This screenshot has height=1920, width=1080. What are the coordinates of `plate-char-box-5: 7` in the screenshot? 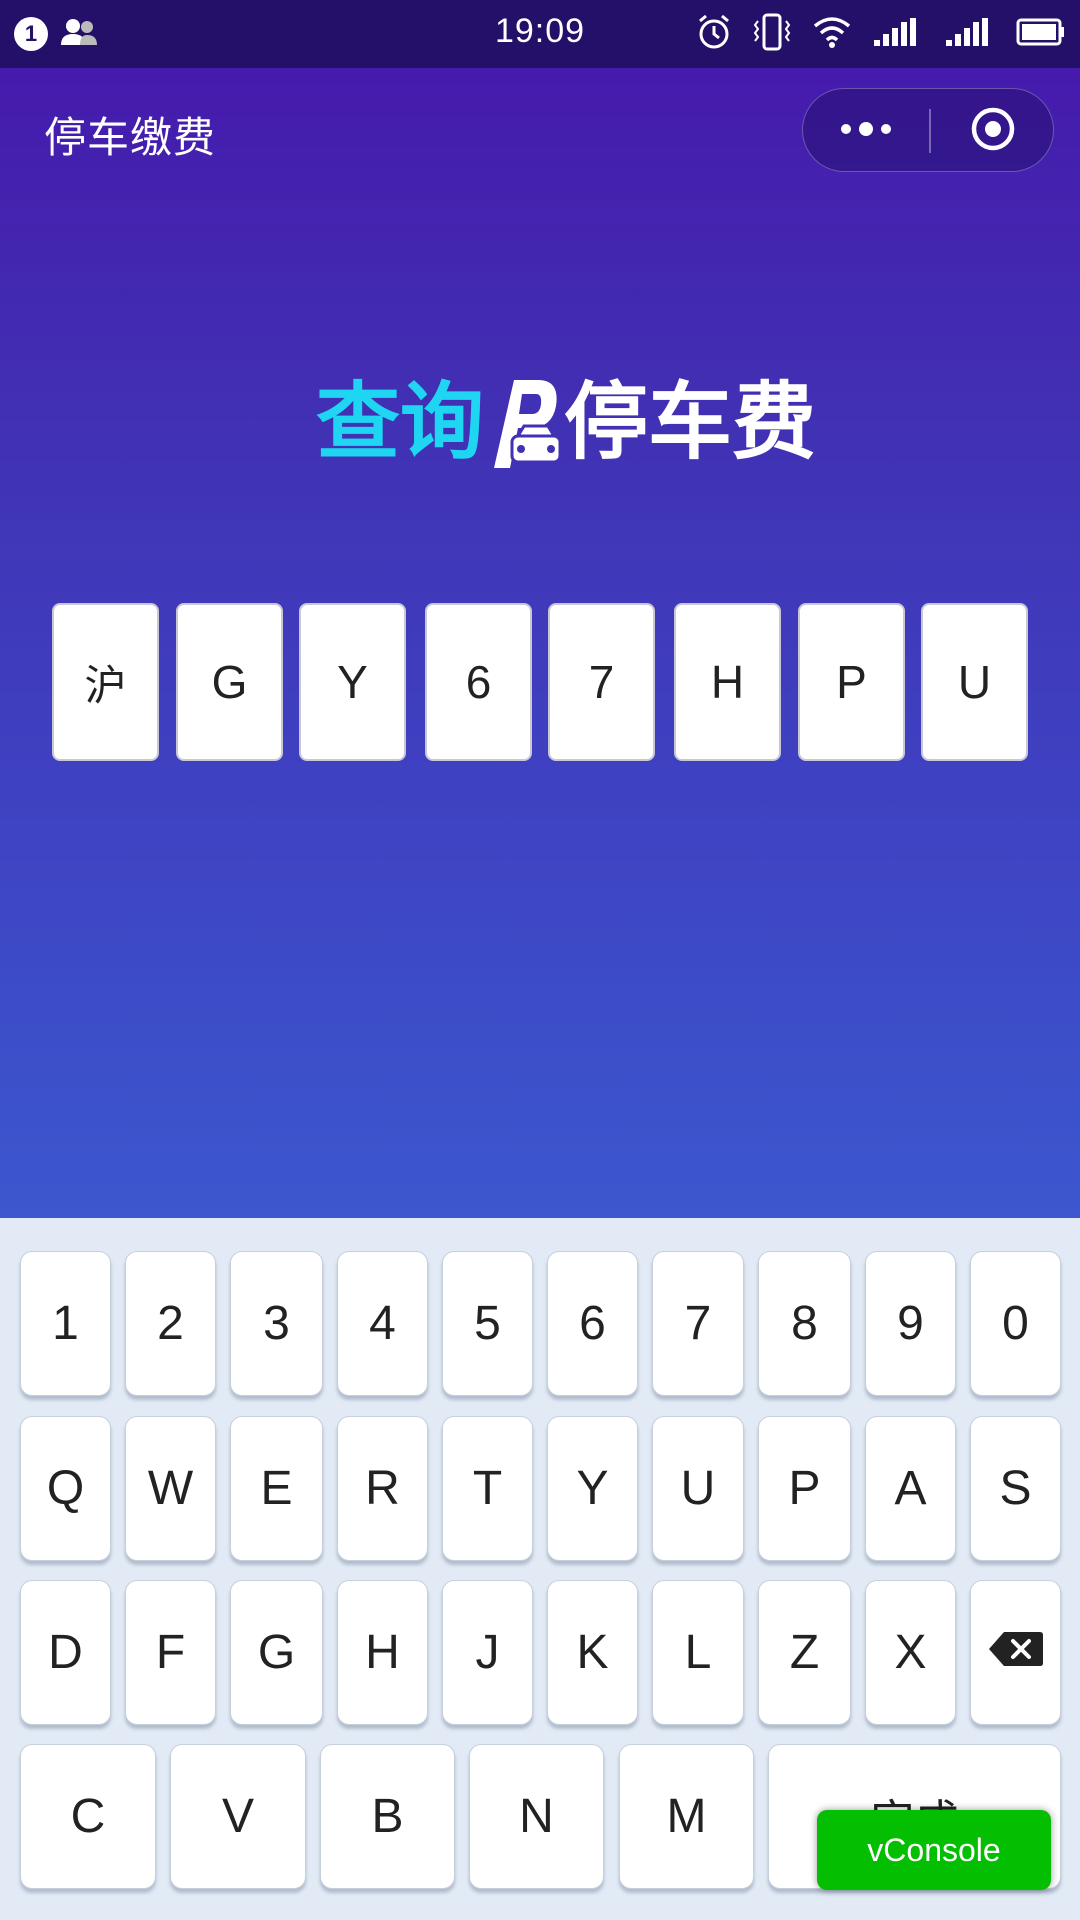 It's located at (601, 682).